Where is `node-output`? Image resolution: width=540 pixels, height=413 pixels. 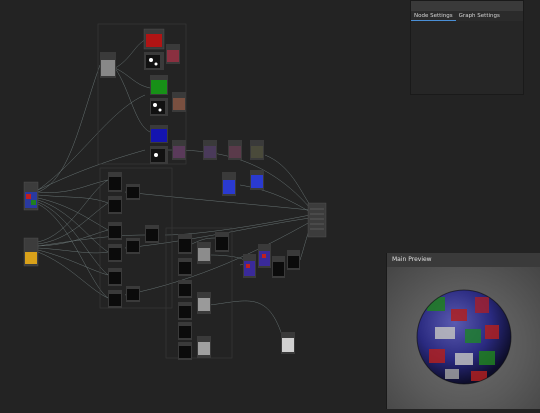 node-output is located at coordinates (317, 220).